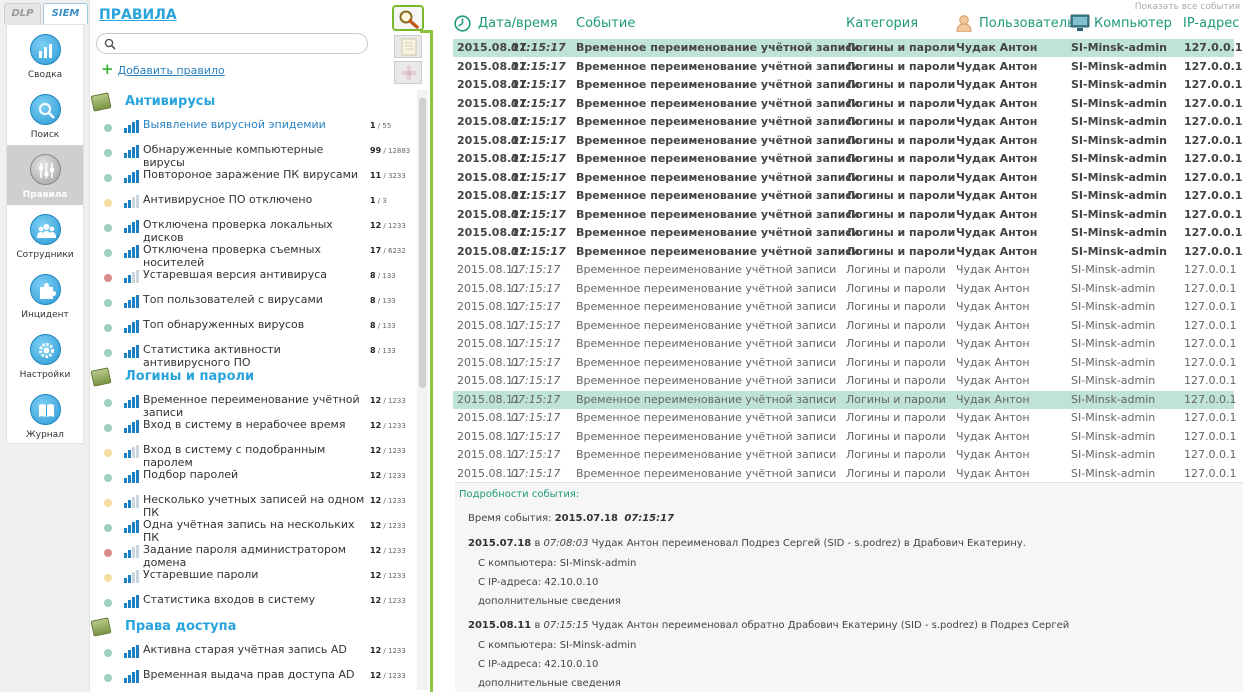  I want to click on nav-item-5: Настройки, so click(45, 355).